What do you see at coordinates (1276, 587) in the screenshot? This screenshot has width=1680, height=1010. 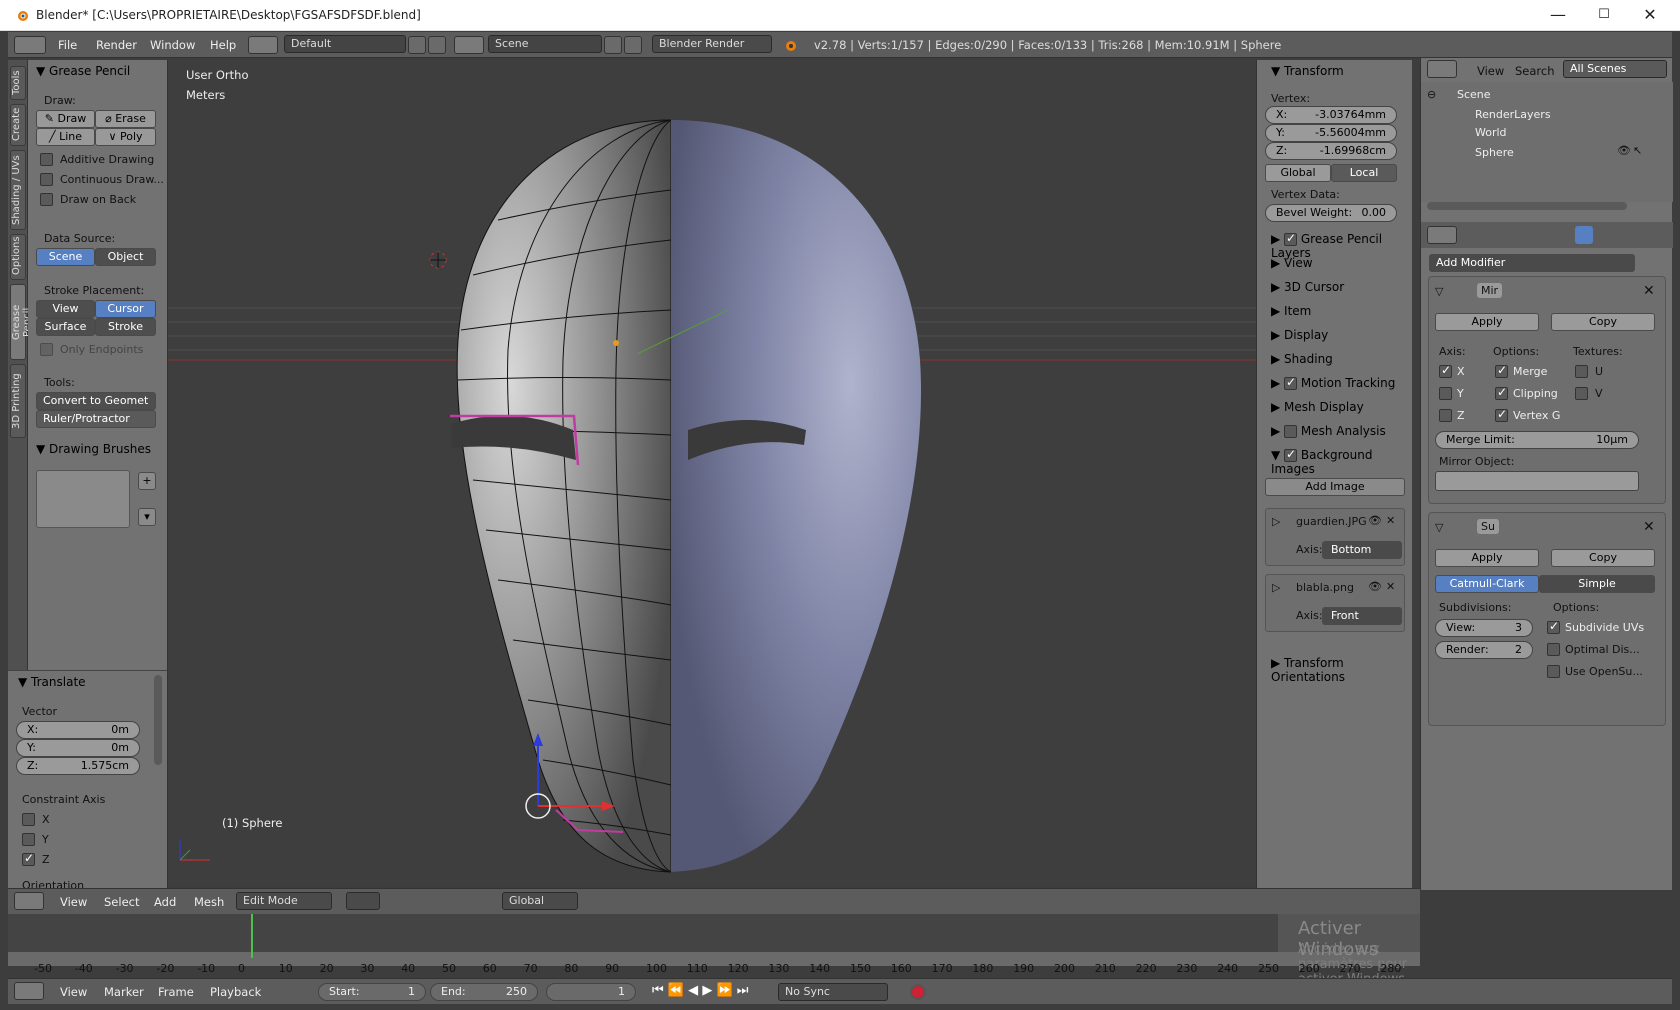 I see `bg-image-2-expand: ▷` at bounding box center [1276, 587].